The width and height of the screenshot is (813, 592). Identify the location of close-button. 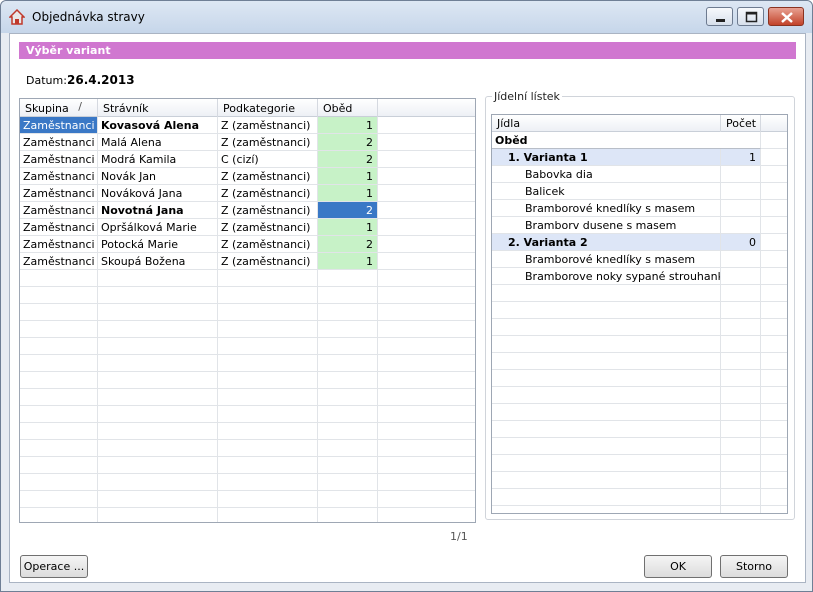
(786, 16).